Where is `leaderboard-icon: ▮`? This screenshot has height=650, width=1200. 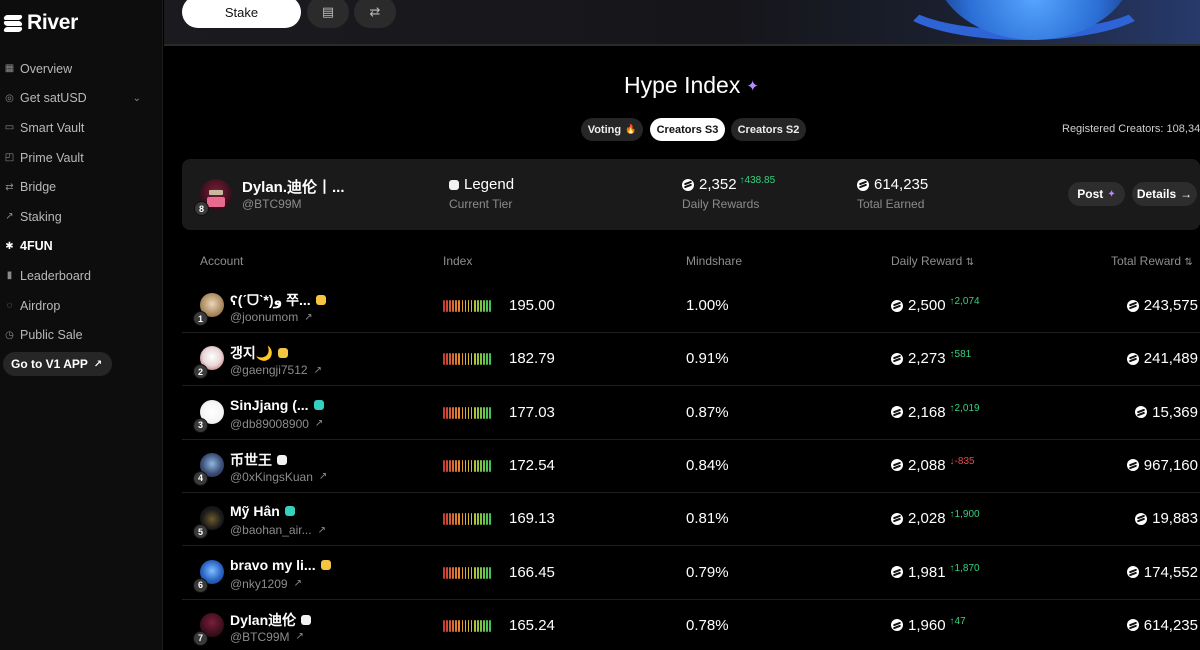 leaderboard-icon: ▮ is located at coordinates (9, 276).